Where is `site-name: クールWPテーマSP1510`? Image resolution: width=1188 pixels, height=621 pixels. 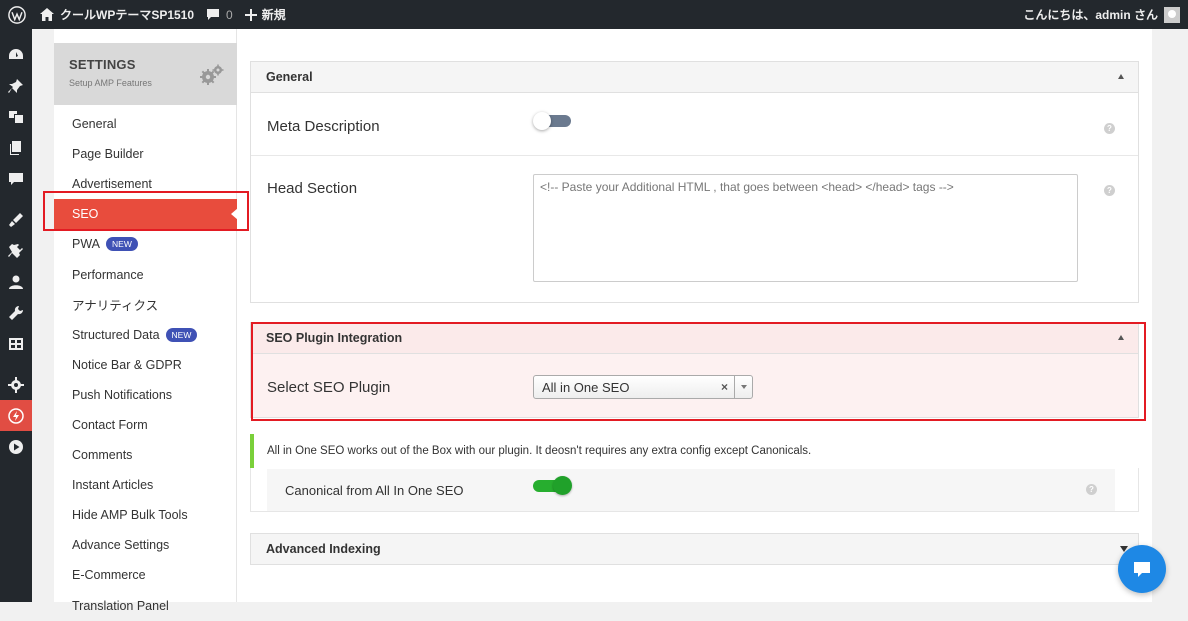
site-name: クールWPテーマSP1510 is located at coordinates (127, 15).